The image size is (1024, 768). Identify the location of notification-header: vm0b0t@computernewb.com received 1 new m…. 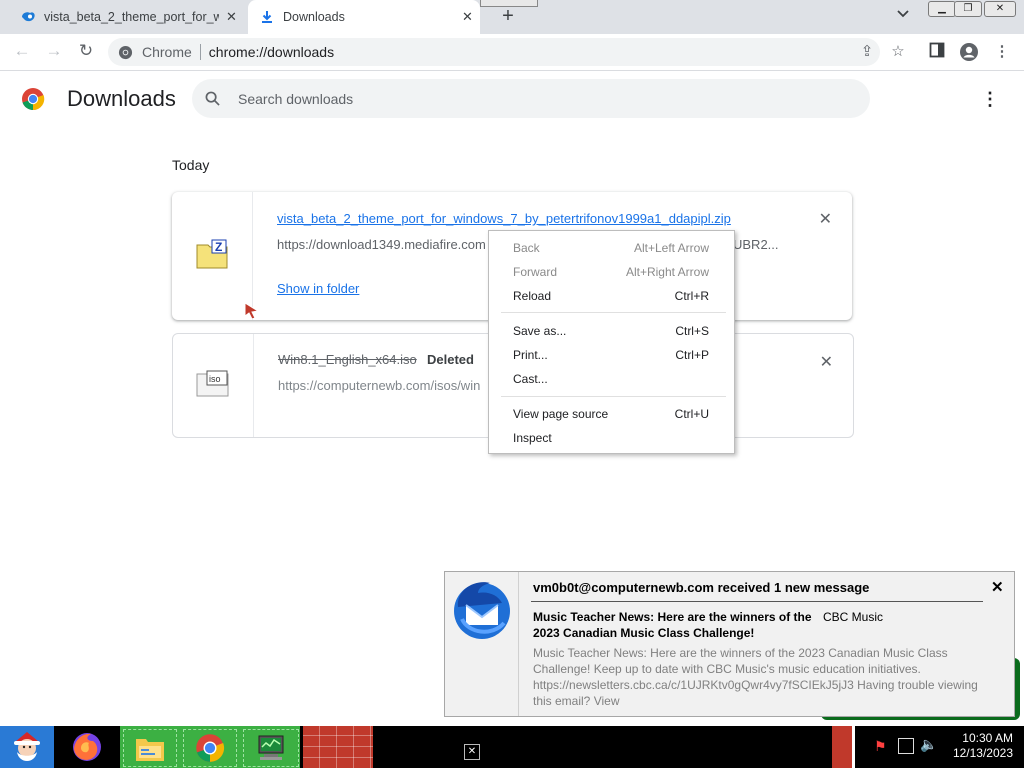
(701, 587).